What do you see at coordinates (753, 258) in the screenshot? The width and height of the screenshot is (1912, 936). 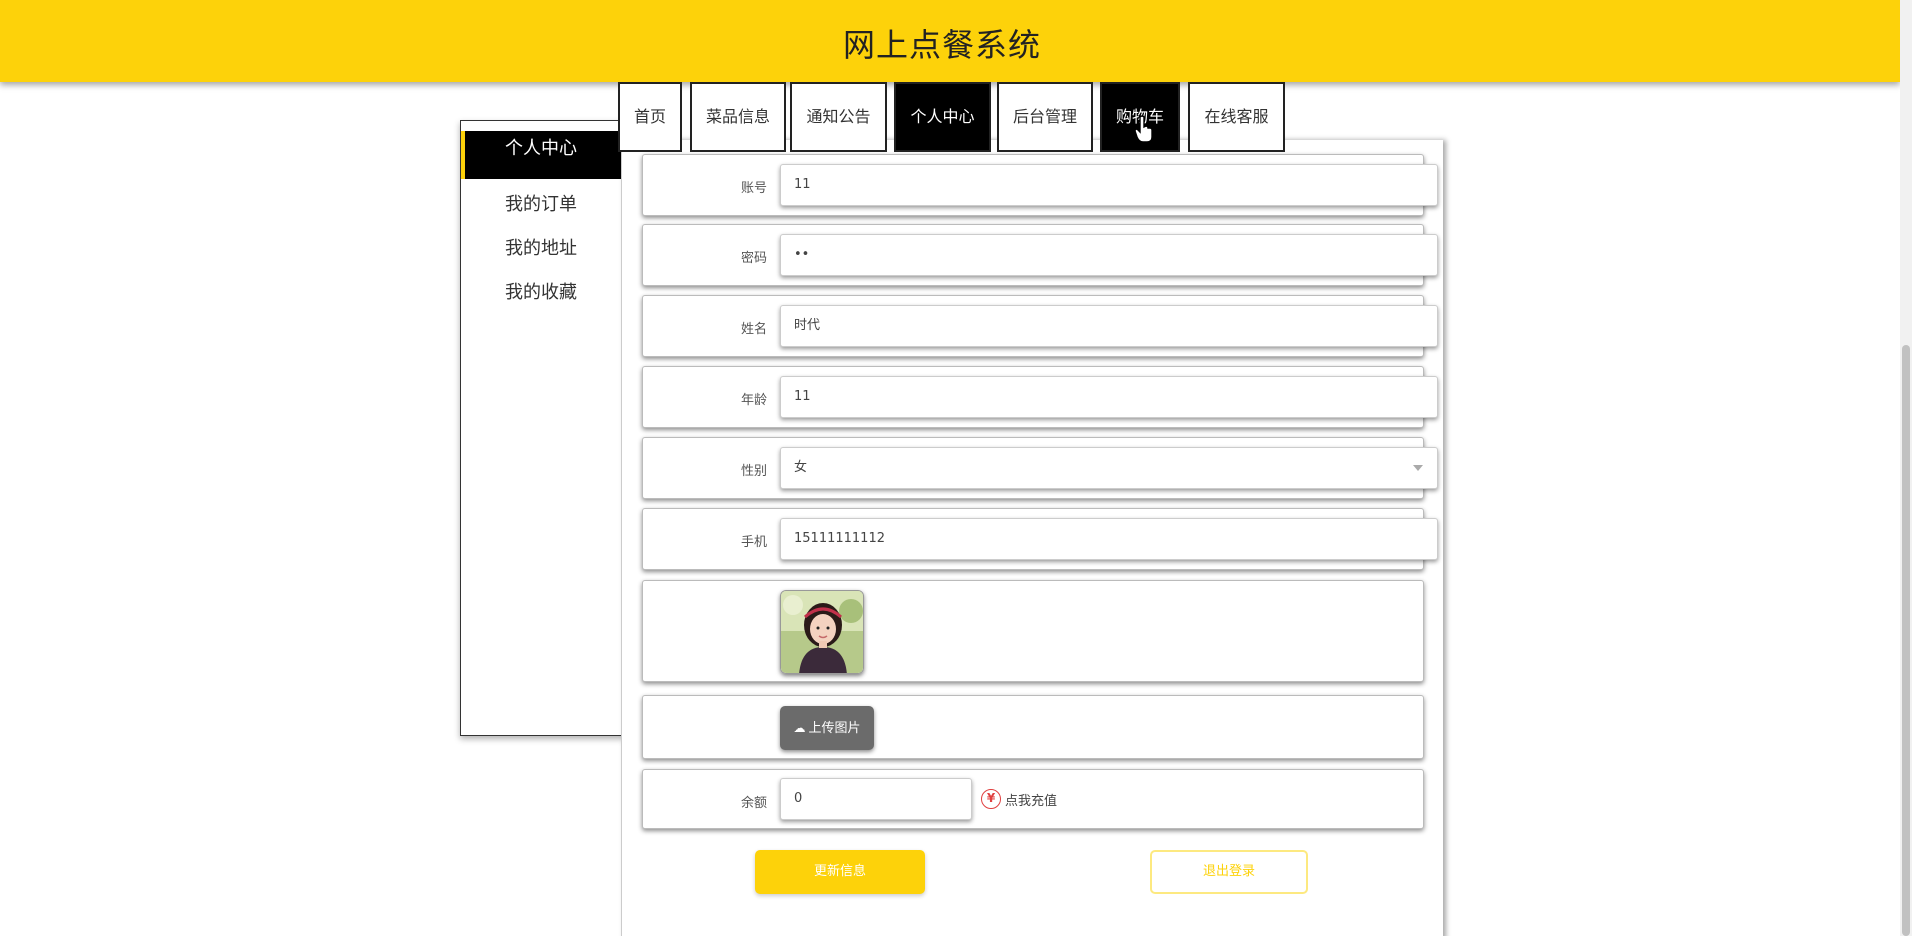 I see `password-label: 密码` at bounding box center [753, 258].